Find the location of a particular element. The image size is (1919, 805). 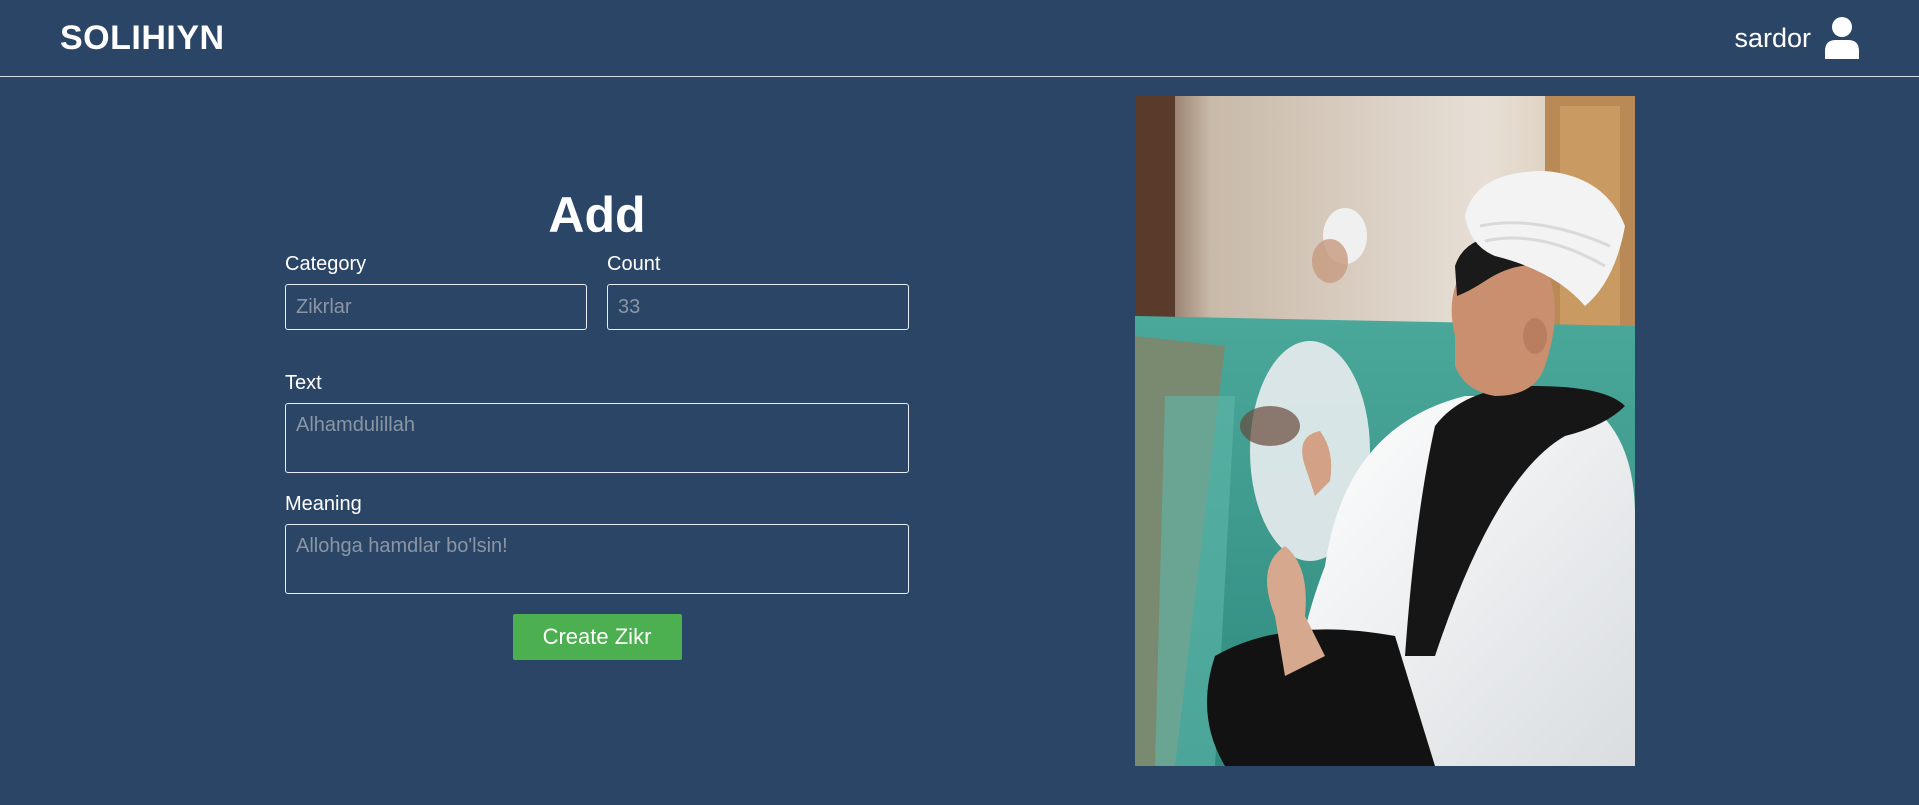

category-field-group: Category is located at coordinates (436, 290).